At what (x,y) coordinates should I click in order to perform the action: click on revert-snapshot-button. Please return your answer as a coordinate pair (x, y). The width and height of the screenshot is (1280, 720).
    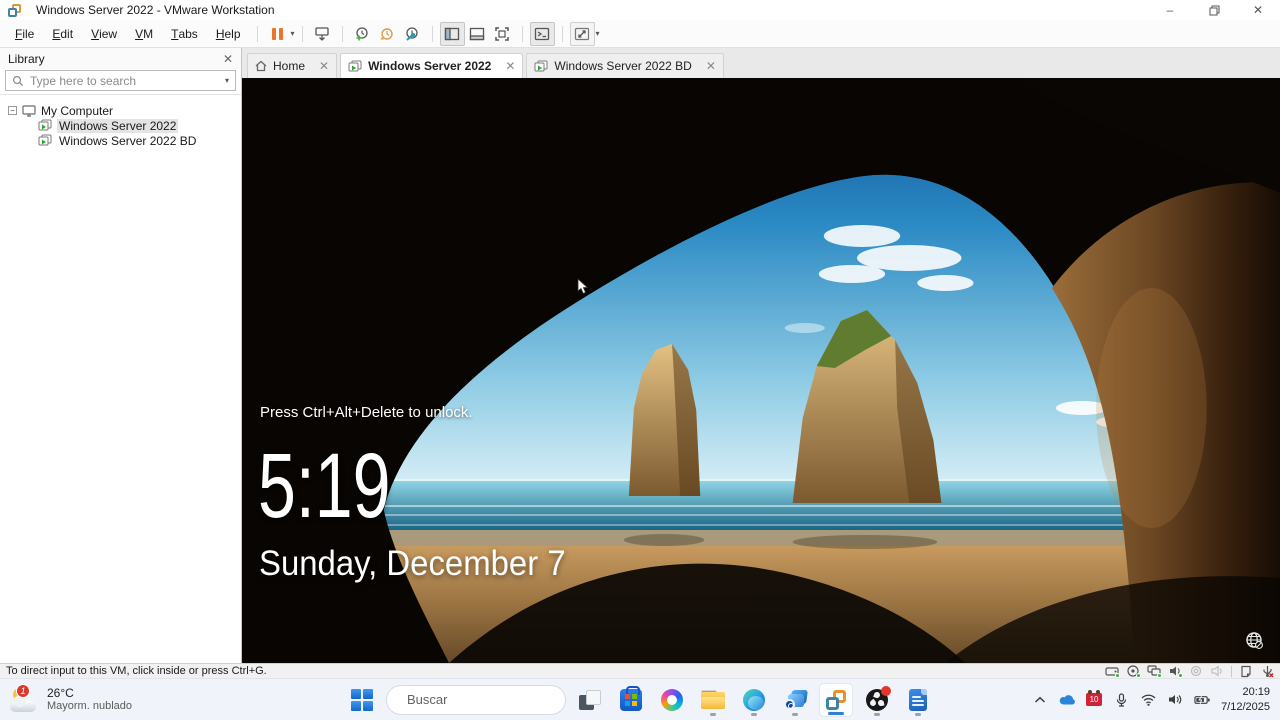
    Looking at the image, I should click on (387, 34).